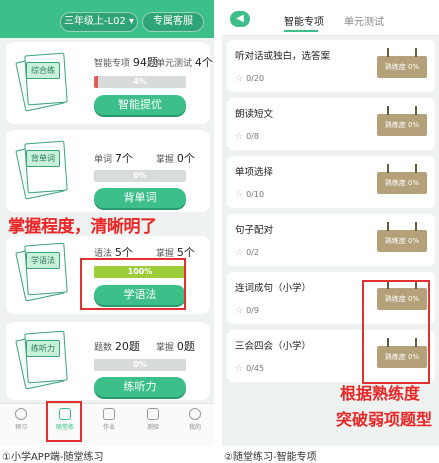 The image size is (439, 463). Describe the element at coordinates (364, 20) in the screenshot. I see `tab-unit-test: 单元测试` at that location.